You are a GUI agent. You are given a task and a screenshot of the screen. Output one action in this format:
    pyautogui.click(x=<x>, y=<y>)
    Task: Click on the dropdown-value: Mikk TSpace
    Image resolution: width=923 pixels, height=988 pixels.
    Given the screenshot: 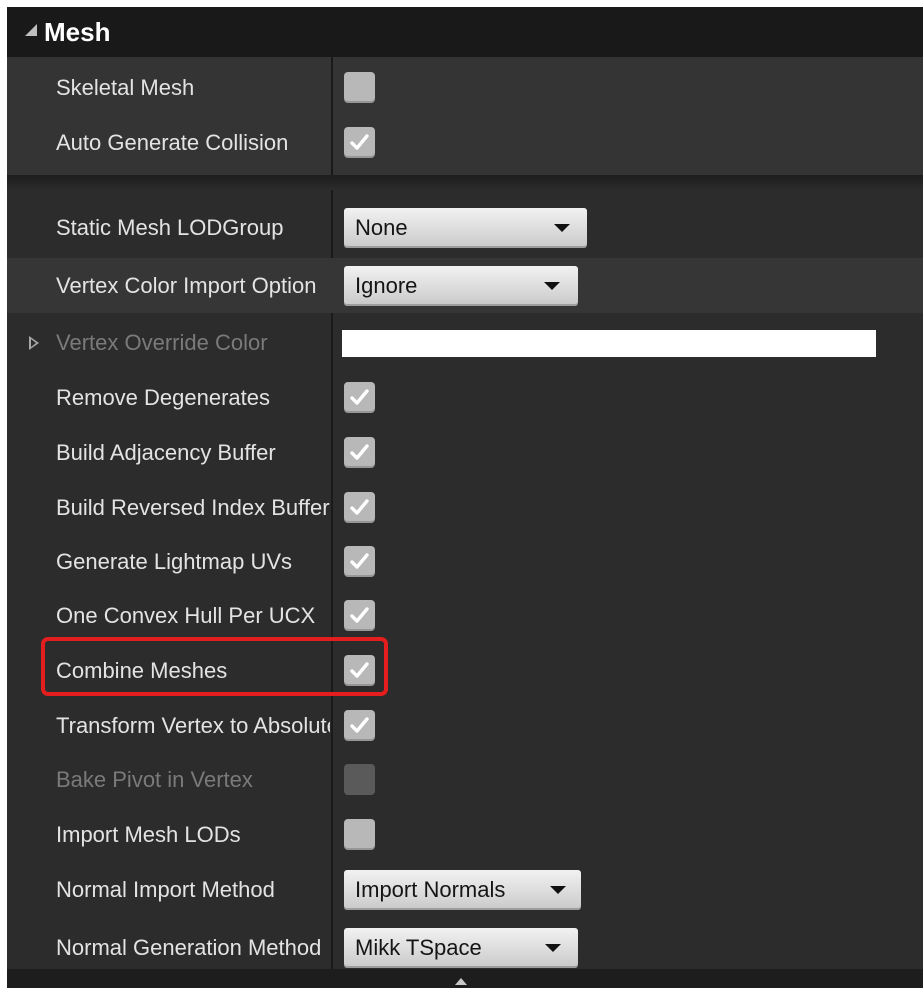 What is the action you would take?
    pyautogui.click(x=418, y=947)
    